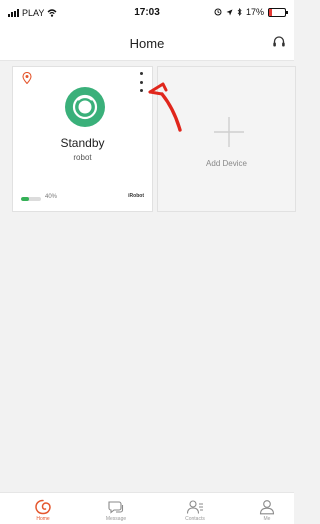  Describe the element at coordinates (147, 12) in the screenshot. I see `status-bar: PLAY 17:03 17%` at that location.